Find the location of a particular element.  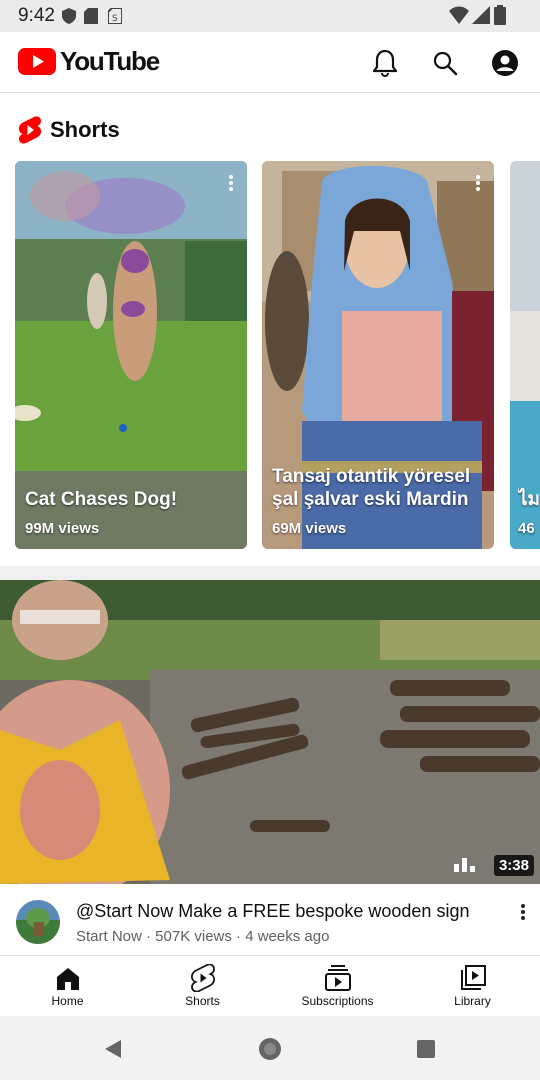

bottom-navigation: Home Shorts Subscriptions Library is located at coordinates (270, 985).